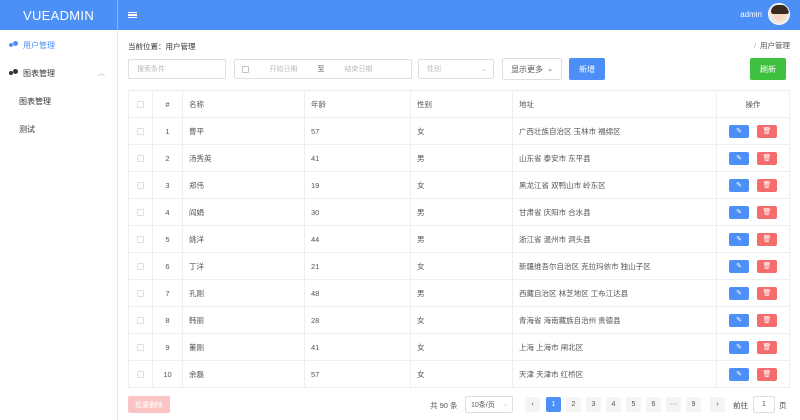 The image size is (800, 420). I want to click on goto-page-input: 1, so click(764, 404).